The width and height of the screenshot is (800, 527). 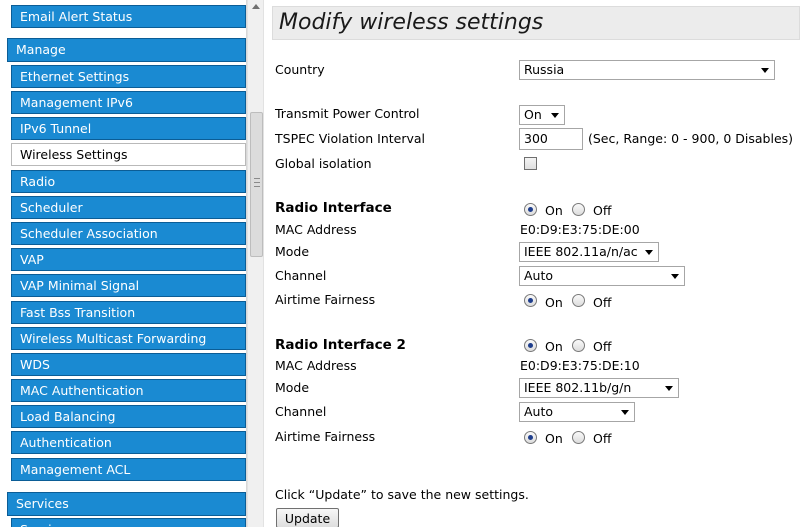 What do you see at coordinates (316, 365) in the screenshot?
I see `radio2-mac-label: MAC Address` at bounding box center [316, 365].